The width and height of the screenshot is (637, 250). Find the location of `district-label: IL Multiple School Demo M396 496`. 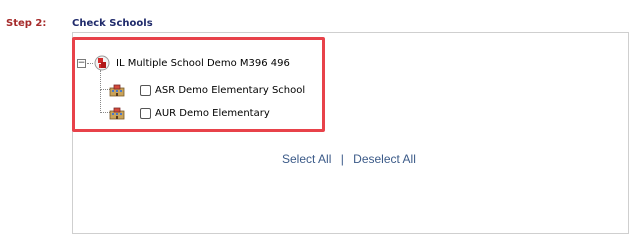

district-label: IL Multiple School Demo M396 496 is located at coordinates (203, 63).